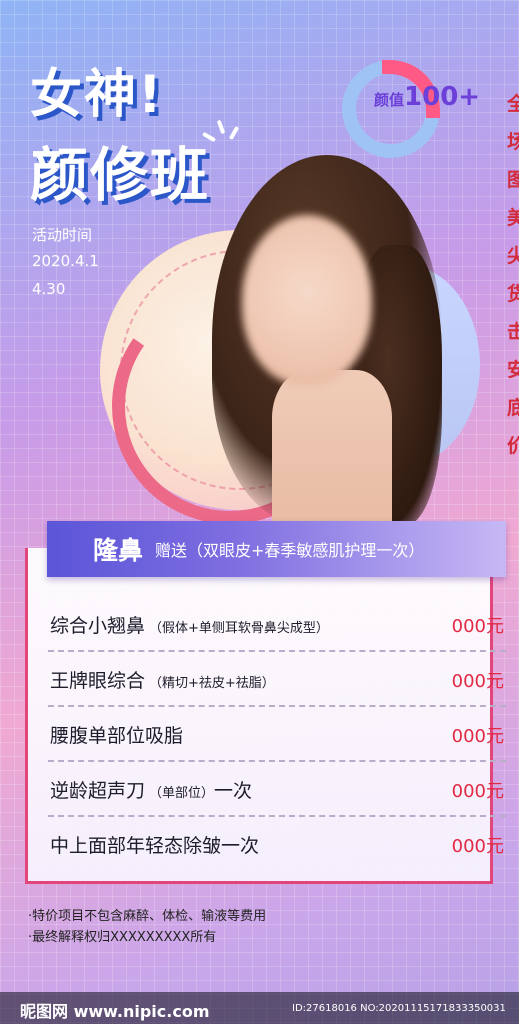  Describe the element at coordinates (115, 1011) in the screenshot. I see `watermark-logo: 昵图网 www.nipic.com` at that location.